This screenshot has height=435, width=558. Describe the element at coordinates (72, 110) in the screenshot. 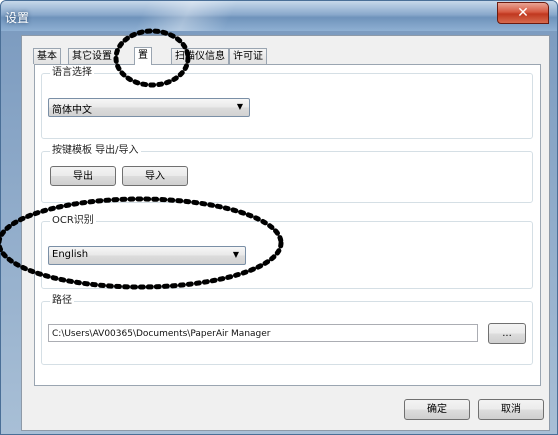

I see `language-selected-value: 简体中文` at that location.